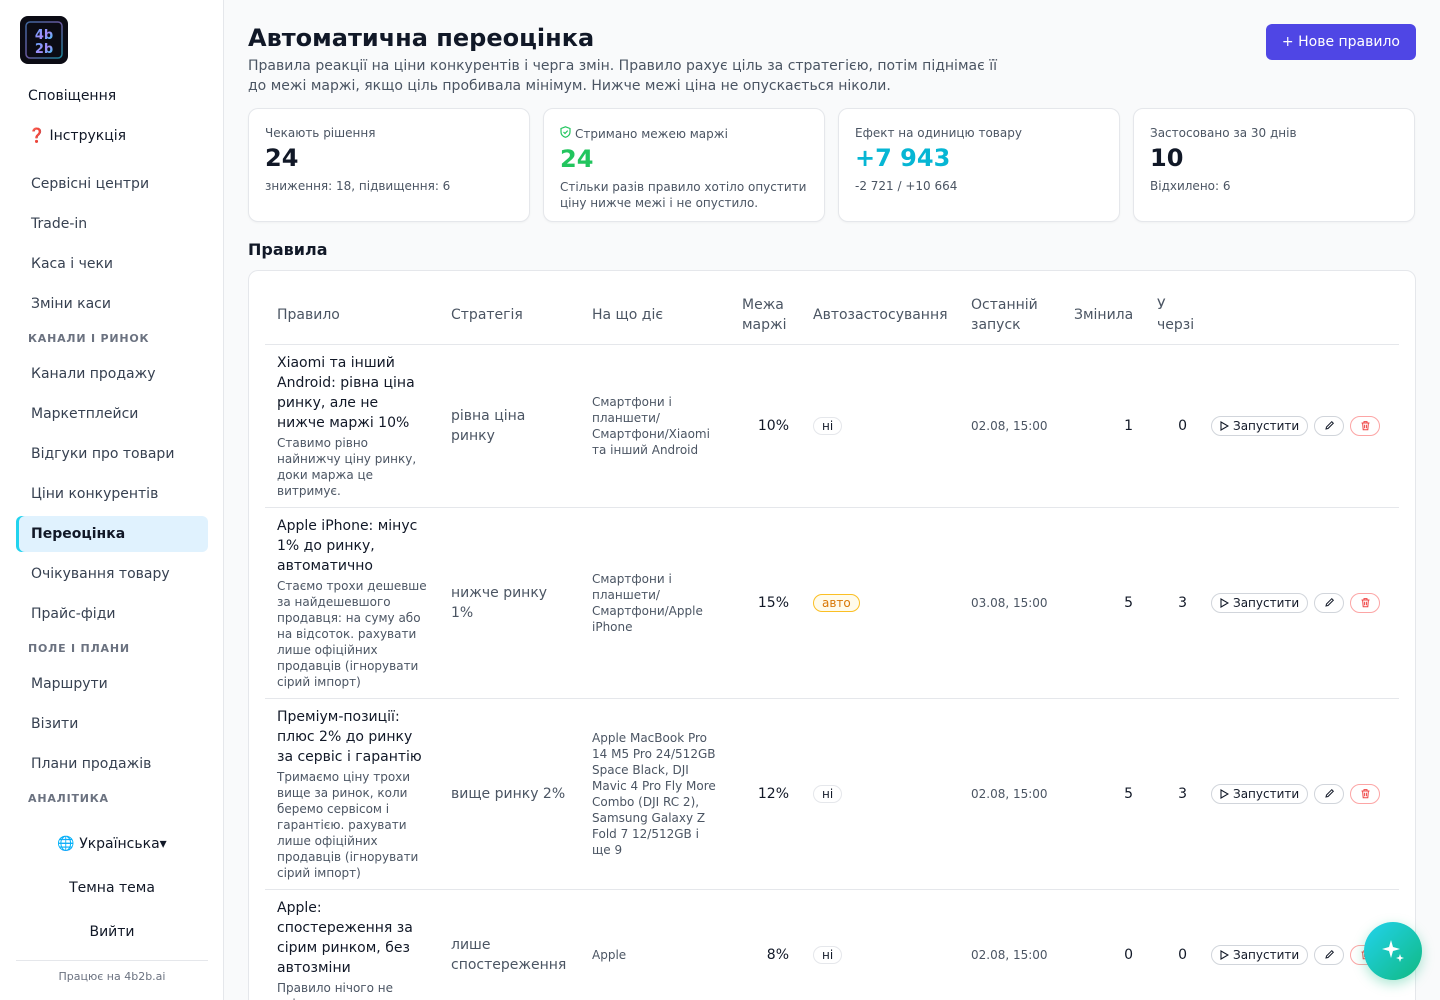 The image size is (1440, 1000). I want to click on svg-text: 2b, so click(44, 49).